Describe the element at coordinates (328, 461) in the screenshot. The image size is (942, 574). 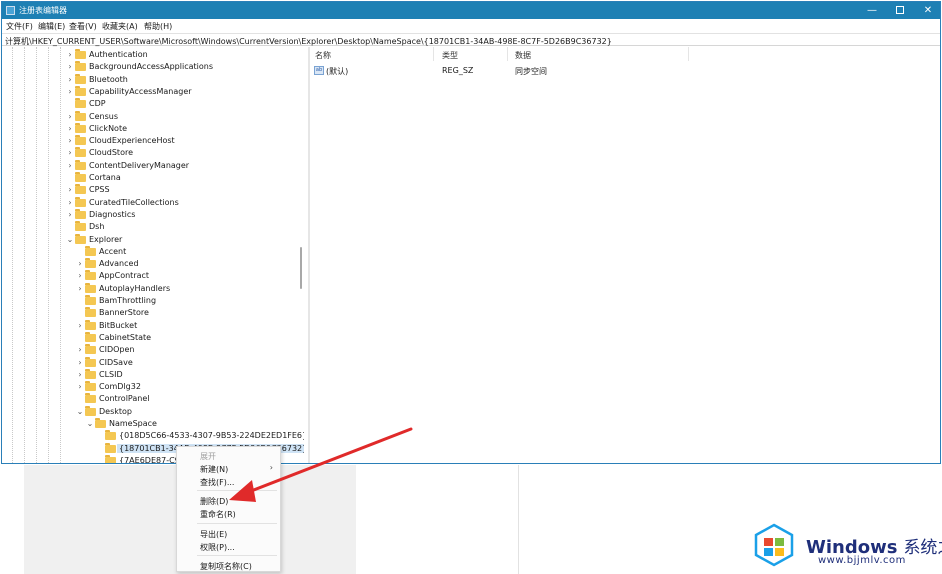
I see `arrow-shaft` at that location.